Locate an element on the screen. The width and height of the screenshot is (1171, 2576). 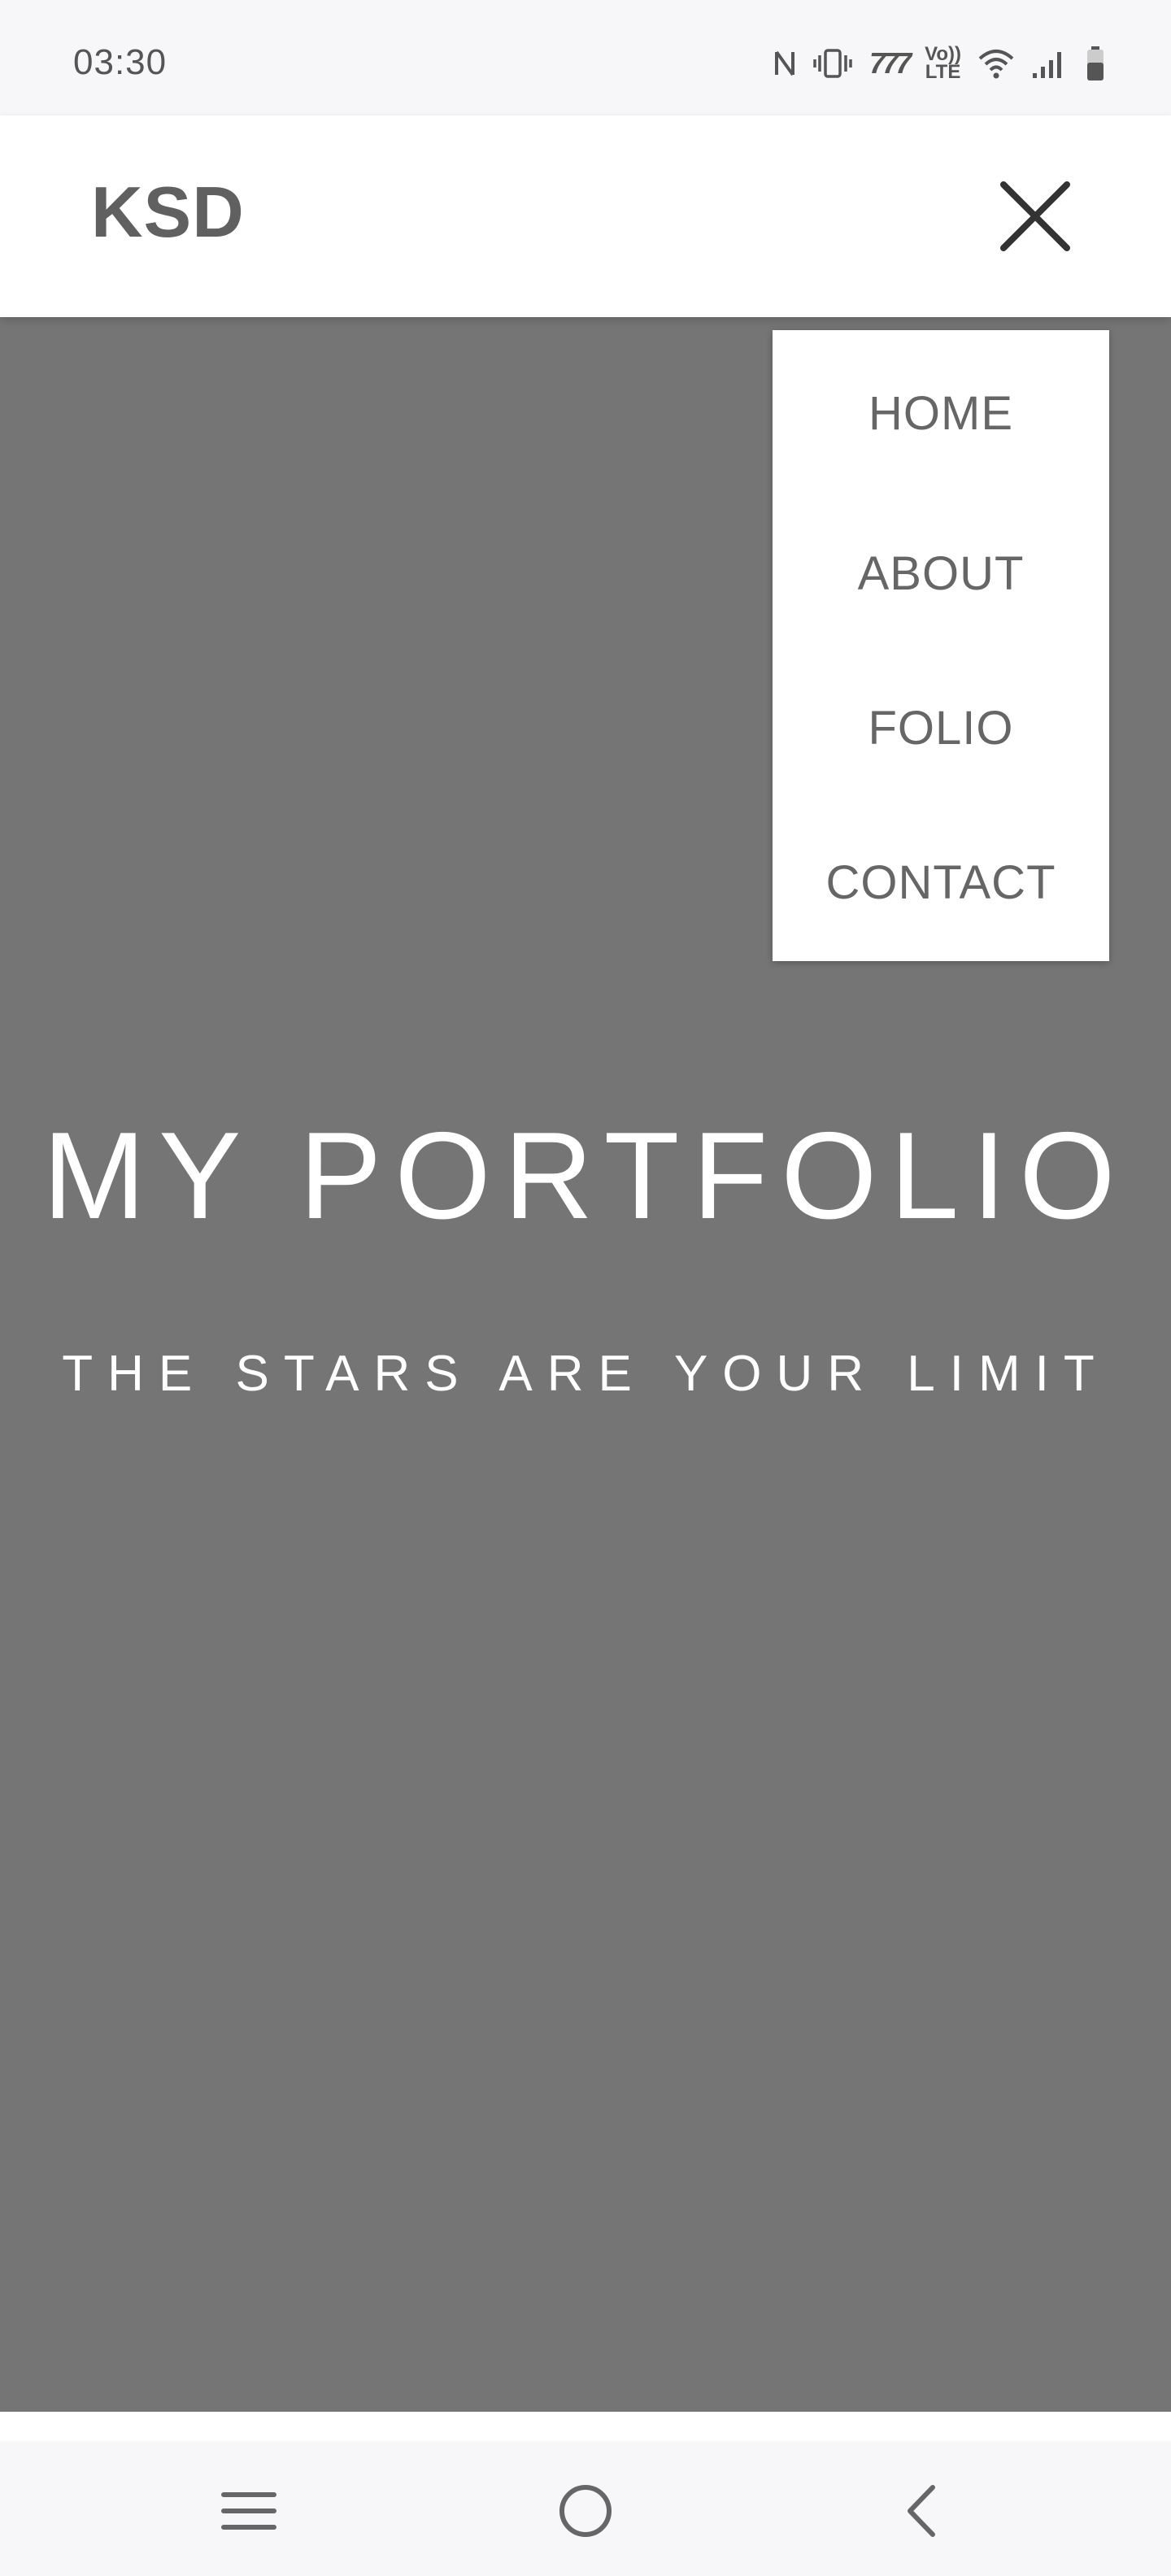
home-button is located at coordinates (585, 2511).